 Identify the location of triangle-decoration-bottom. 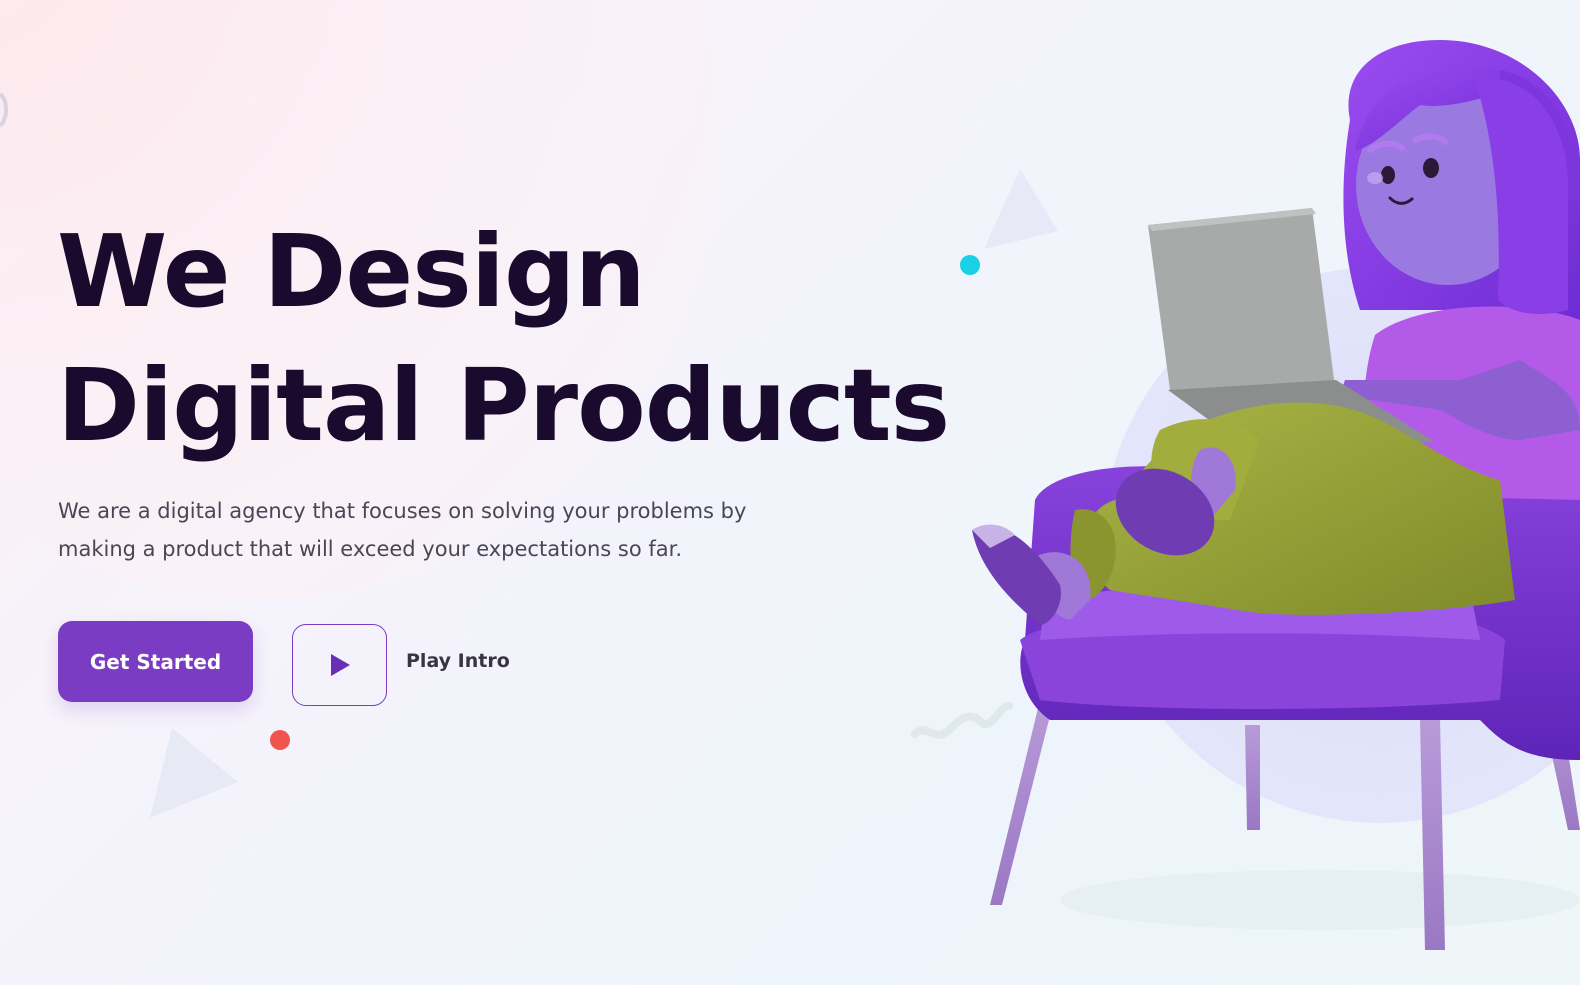
(194, 773).